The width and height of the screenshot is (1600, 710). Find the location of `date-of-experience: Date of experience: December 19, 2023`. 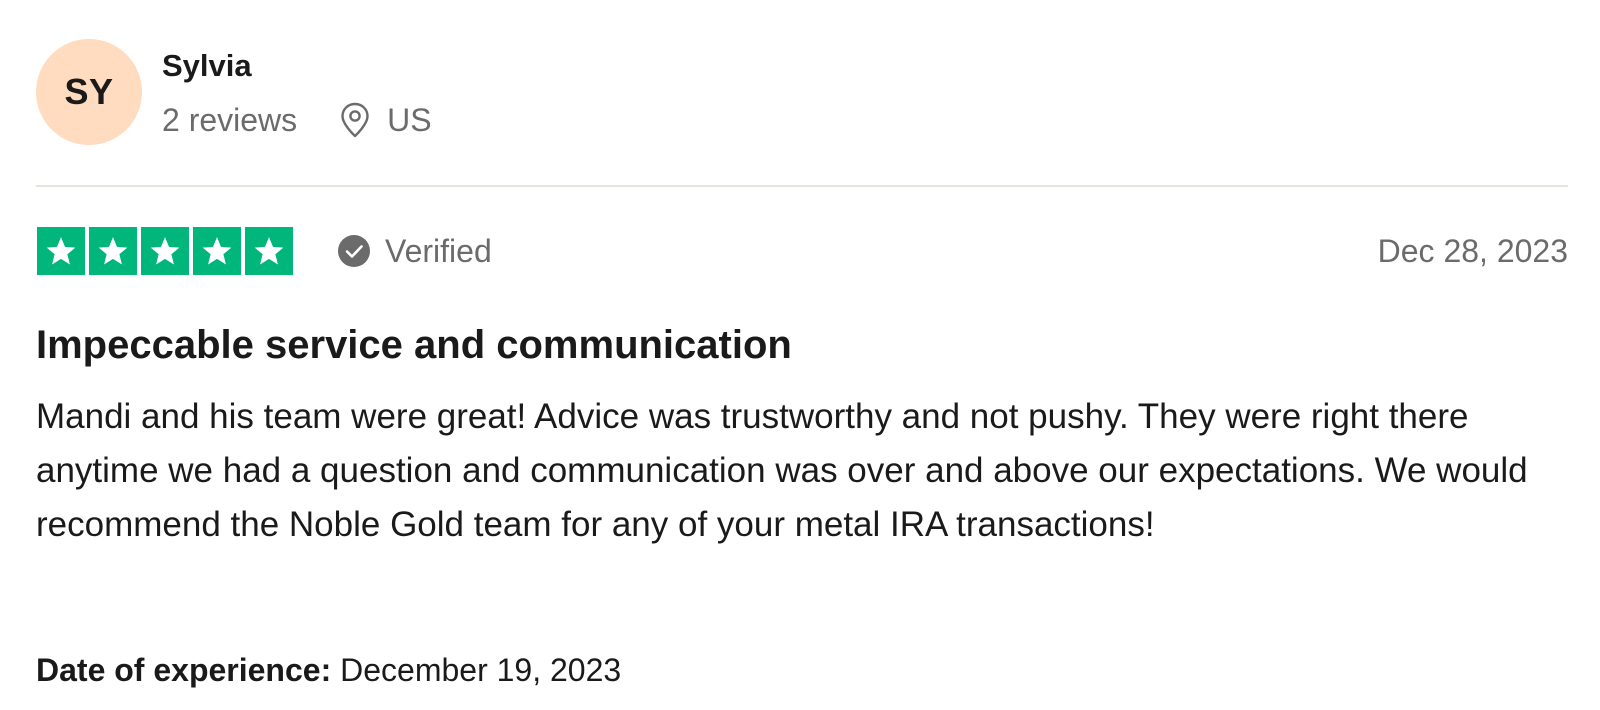

date-of-experience: Date of experience: December 19, 2023 is located at coordinates (328, 670).